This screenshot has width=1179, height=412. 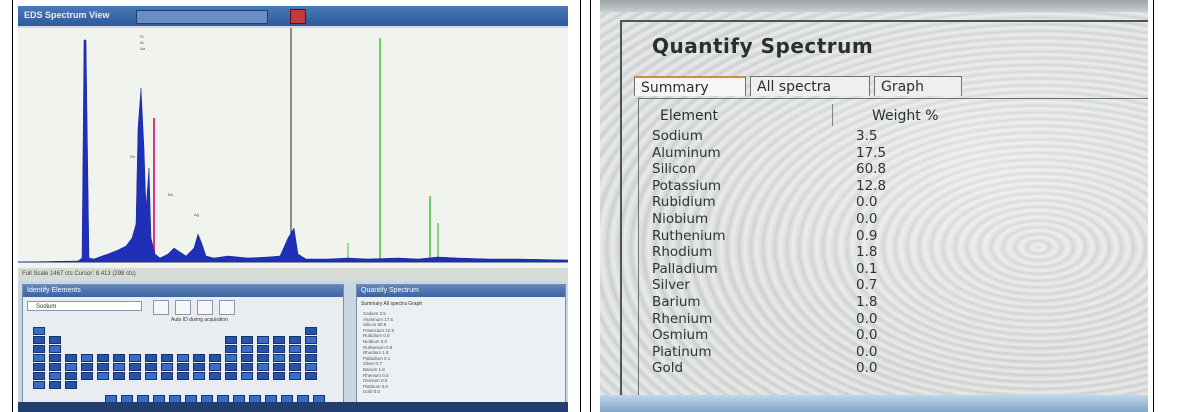 What do you see at coordinates (298, 16) in the screenshot?
I see `close-icon` at bounding box center [298, 16].